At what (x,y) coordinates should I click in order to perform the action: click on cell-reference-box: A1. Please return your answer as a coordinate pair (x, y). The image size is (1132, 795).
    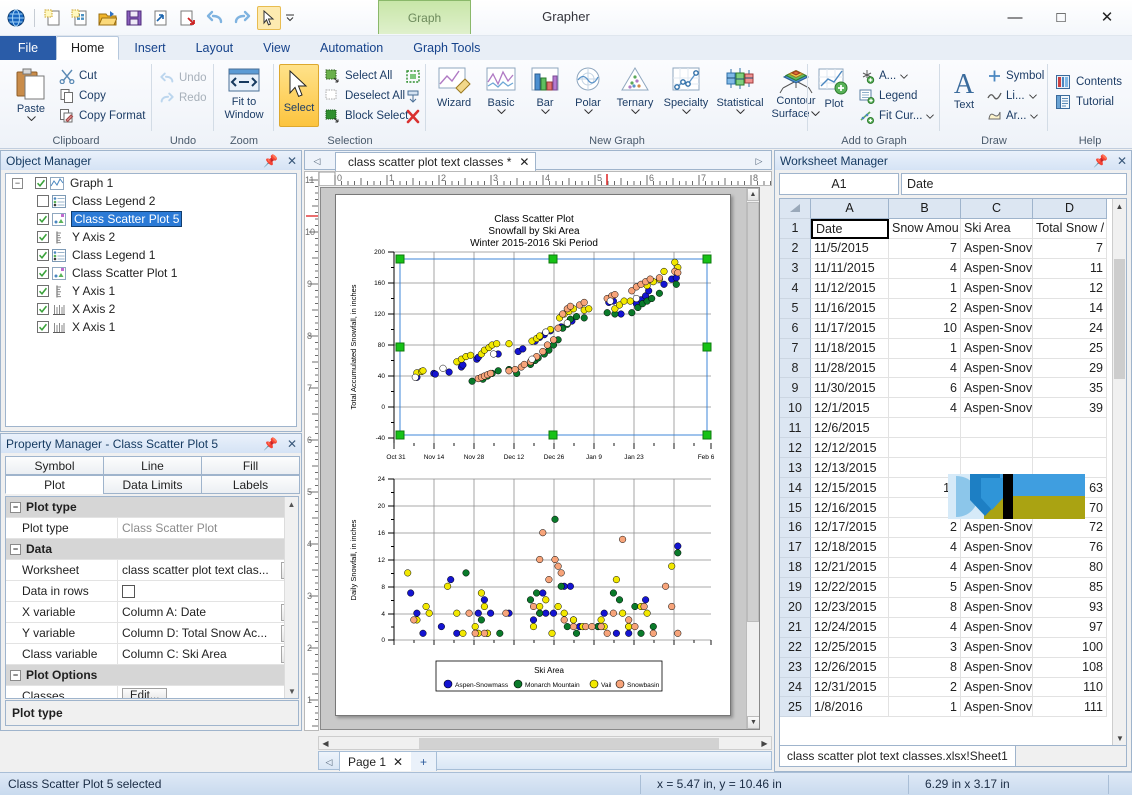
    Looking at the image, I should click on (839, 184).